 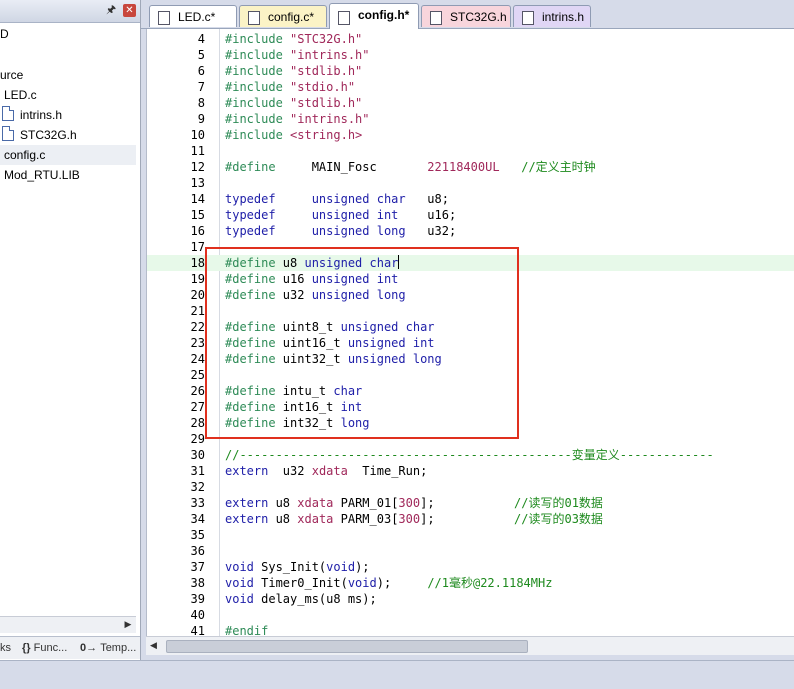 What do you see at coordinates (470, 615) in the screenshot?
I see `code-line: 40` at bounding box center [470, 615].